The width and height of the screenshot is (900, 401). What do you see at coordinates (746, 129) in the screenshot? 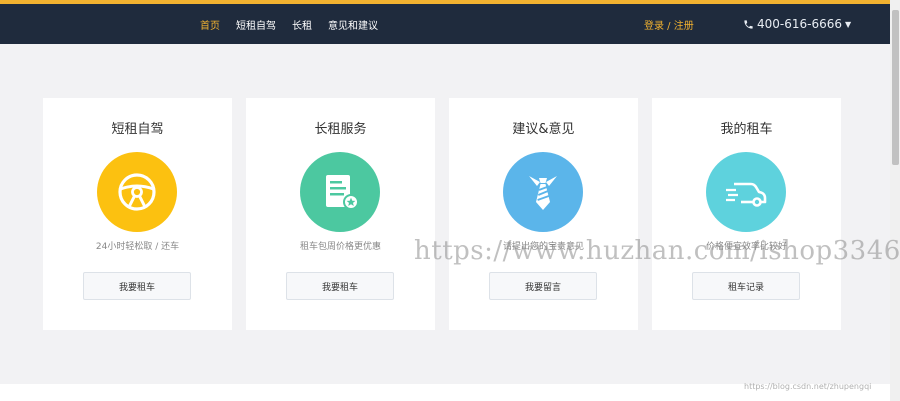
I see `card-title: 我的租车` at bounding box center [746, 129].